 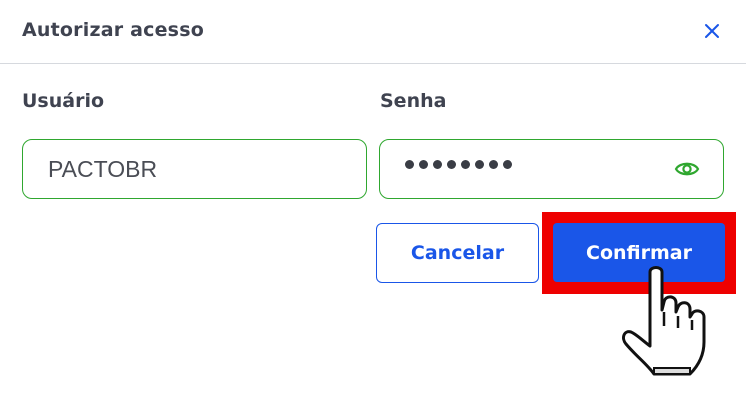 I want to click on show-password-button, so click(x=687, y=169).